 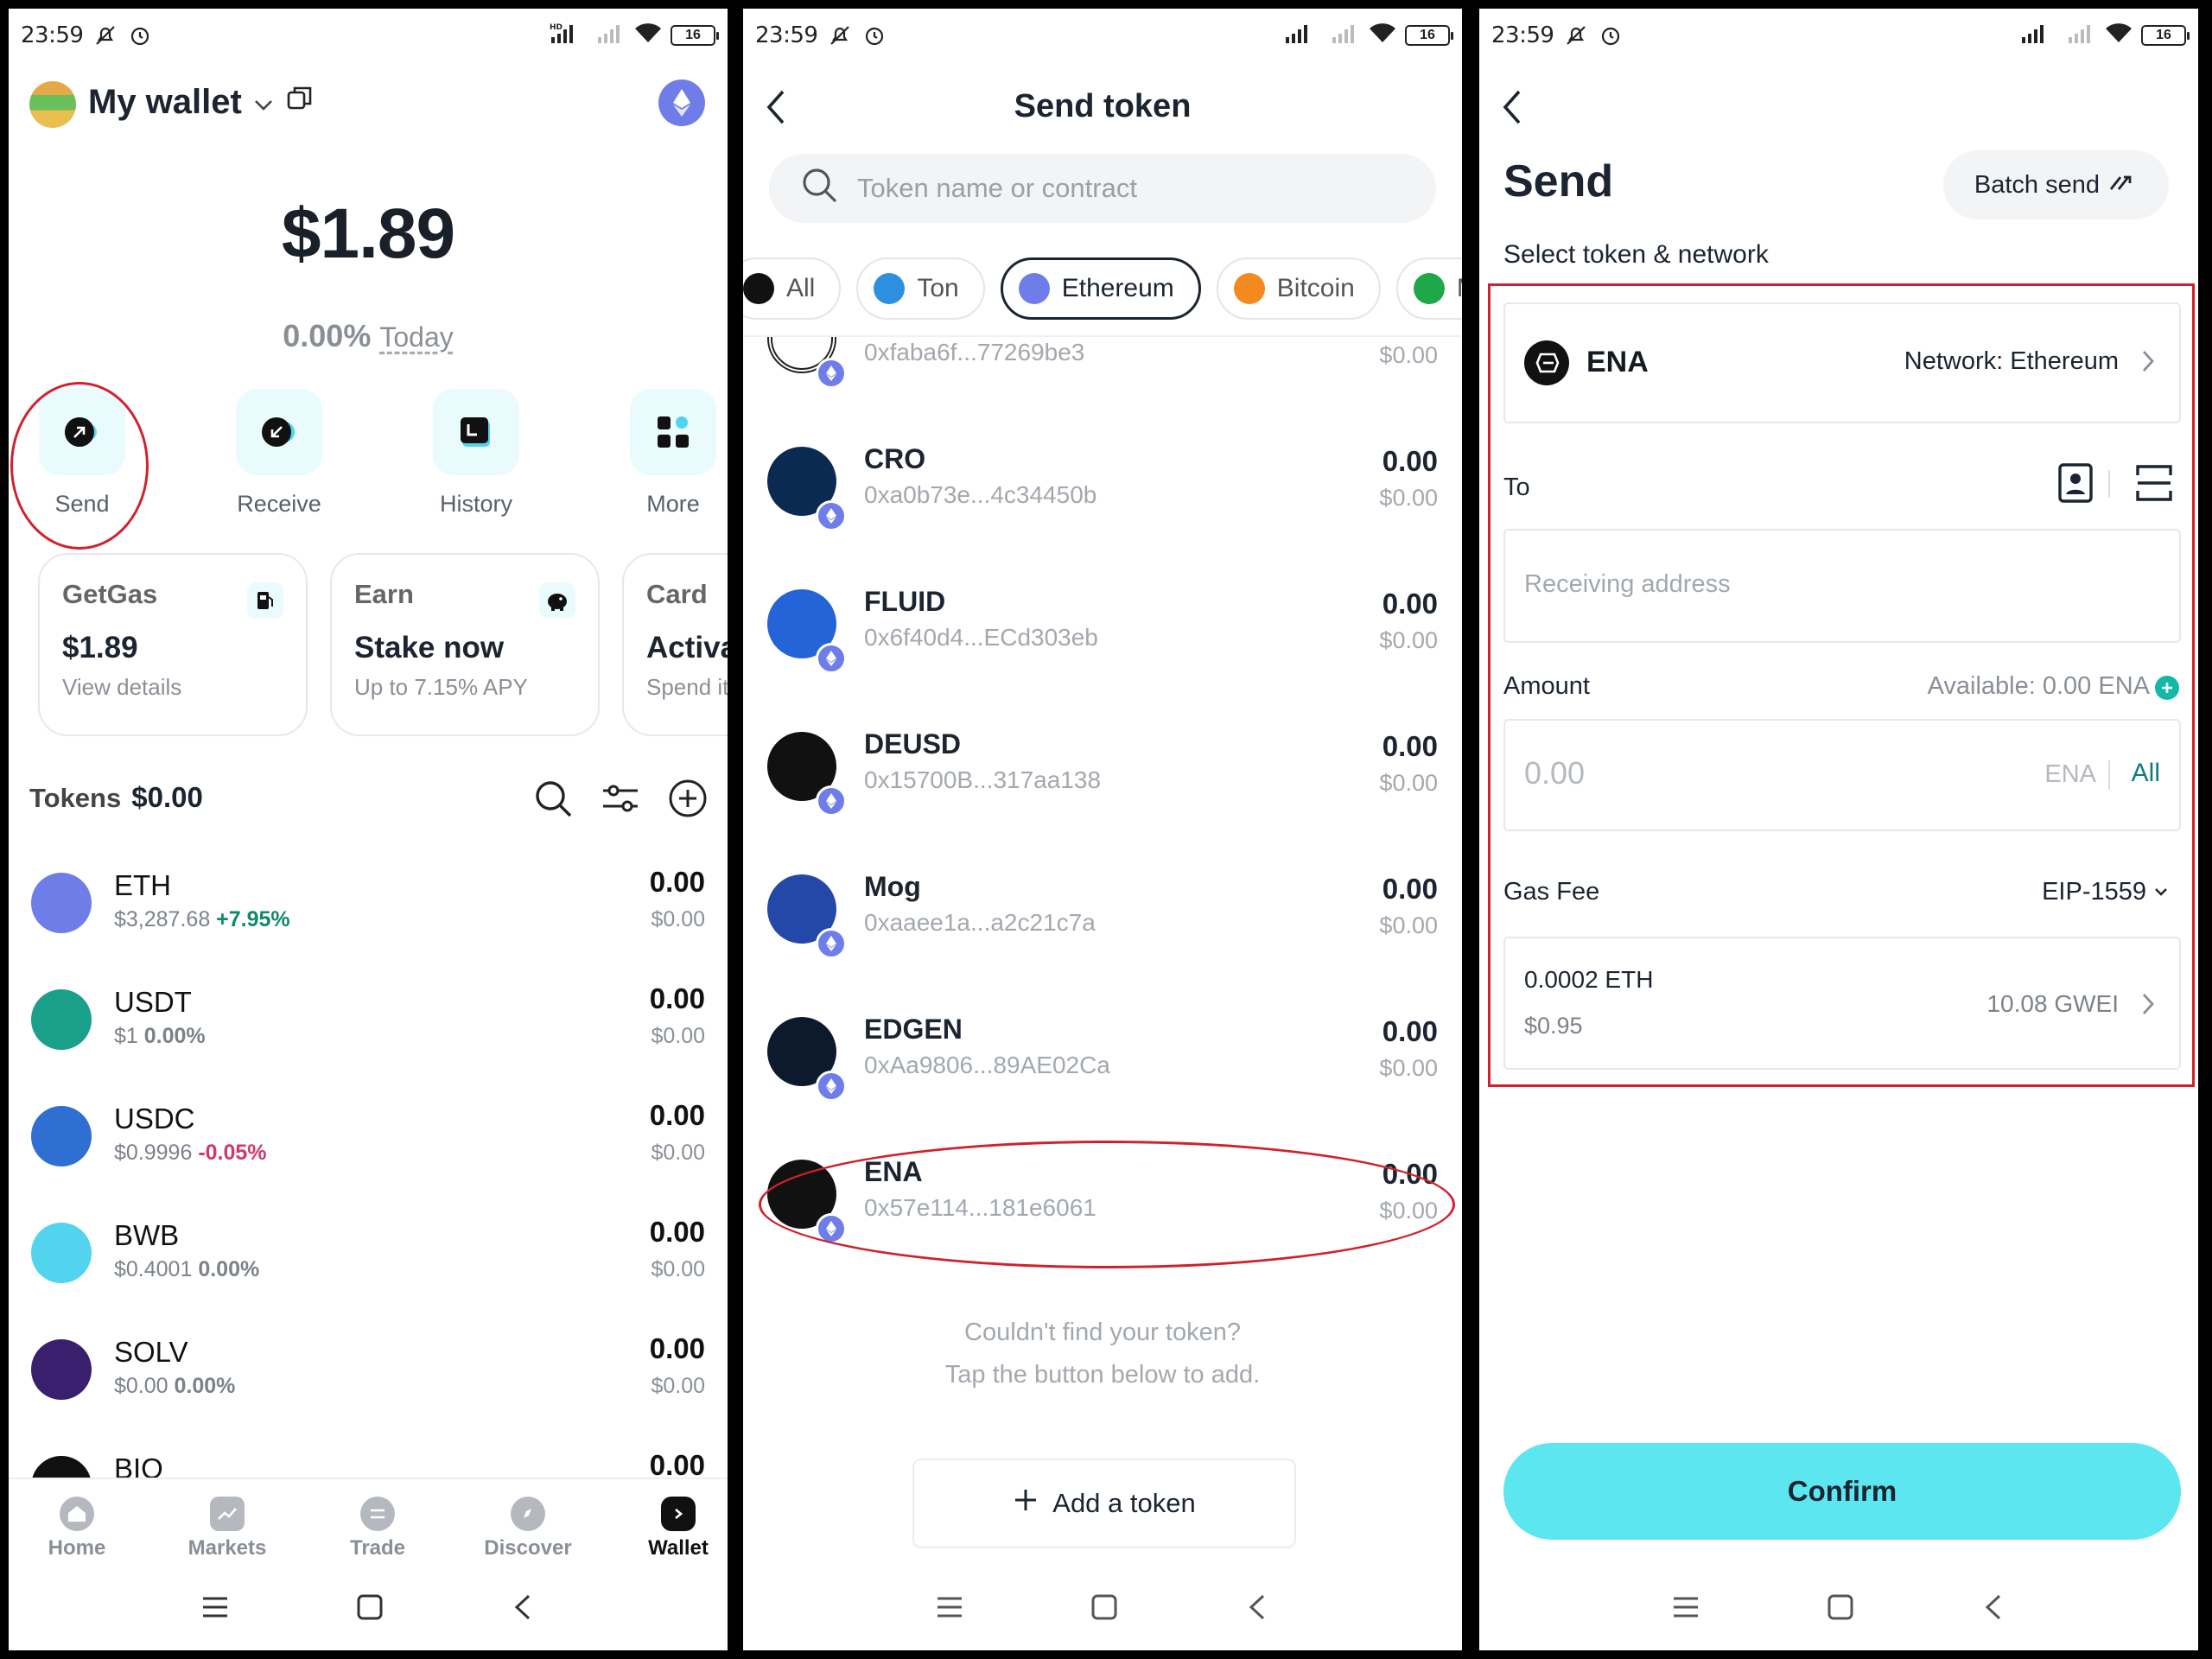 I want to click on token-symbol: BWB, so click(x=147, y=1235).